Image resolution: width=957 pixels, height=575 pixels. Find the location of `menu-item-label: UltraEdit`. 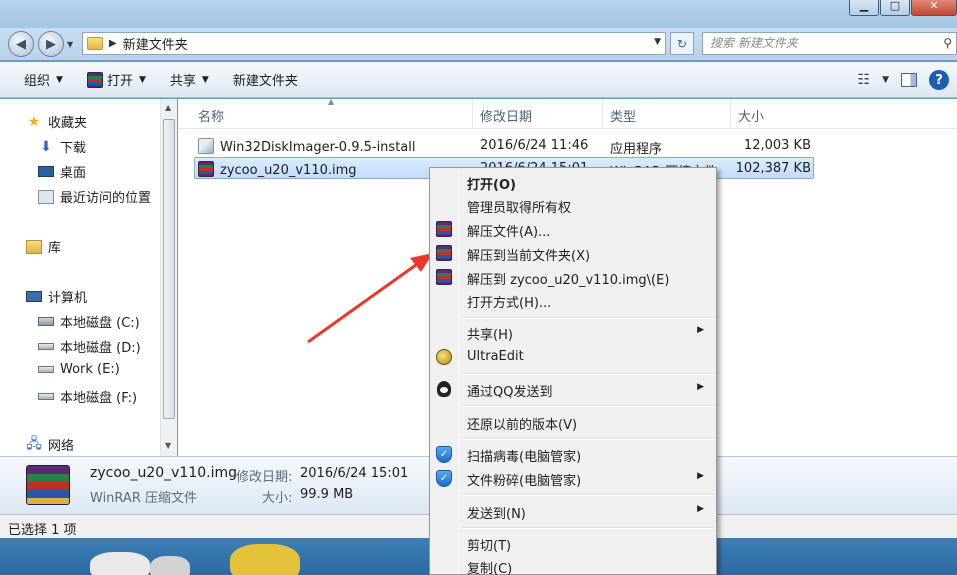

menu-item-label: UltraEdit is located at coordinates (495, 356).